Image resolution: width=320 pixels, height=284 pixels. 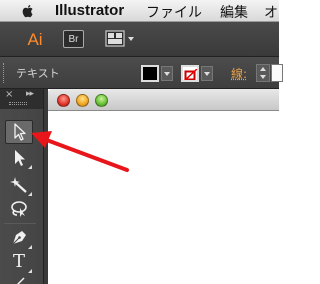 What do you see at coordinates (38, 73) in the screenshot?
I see `selection-type-label: テキスト` at bounding box center [38, 73].